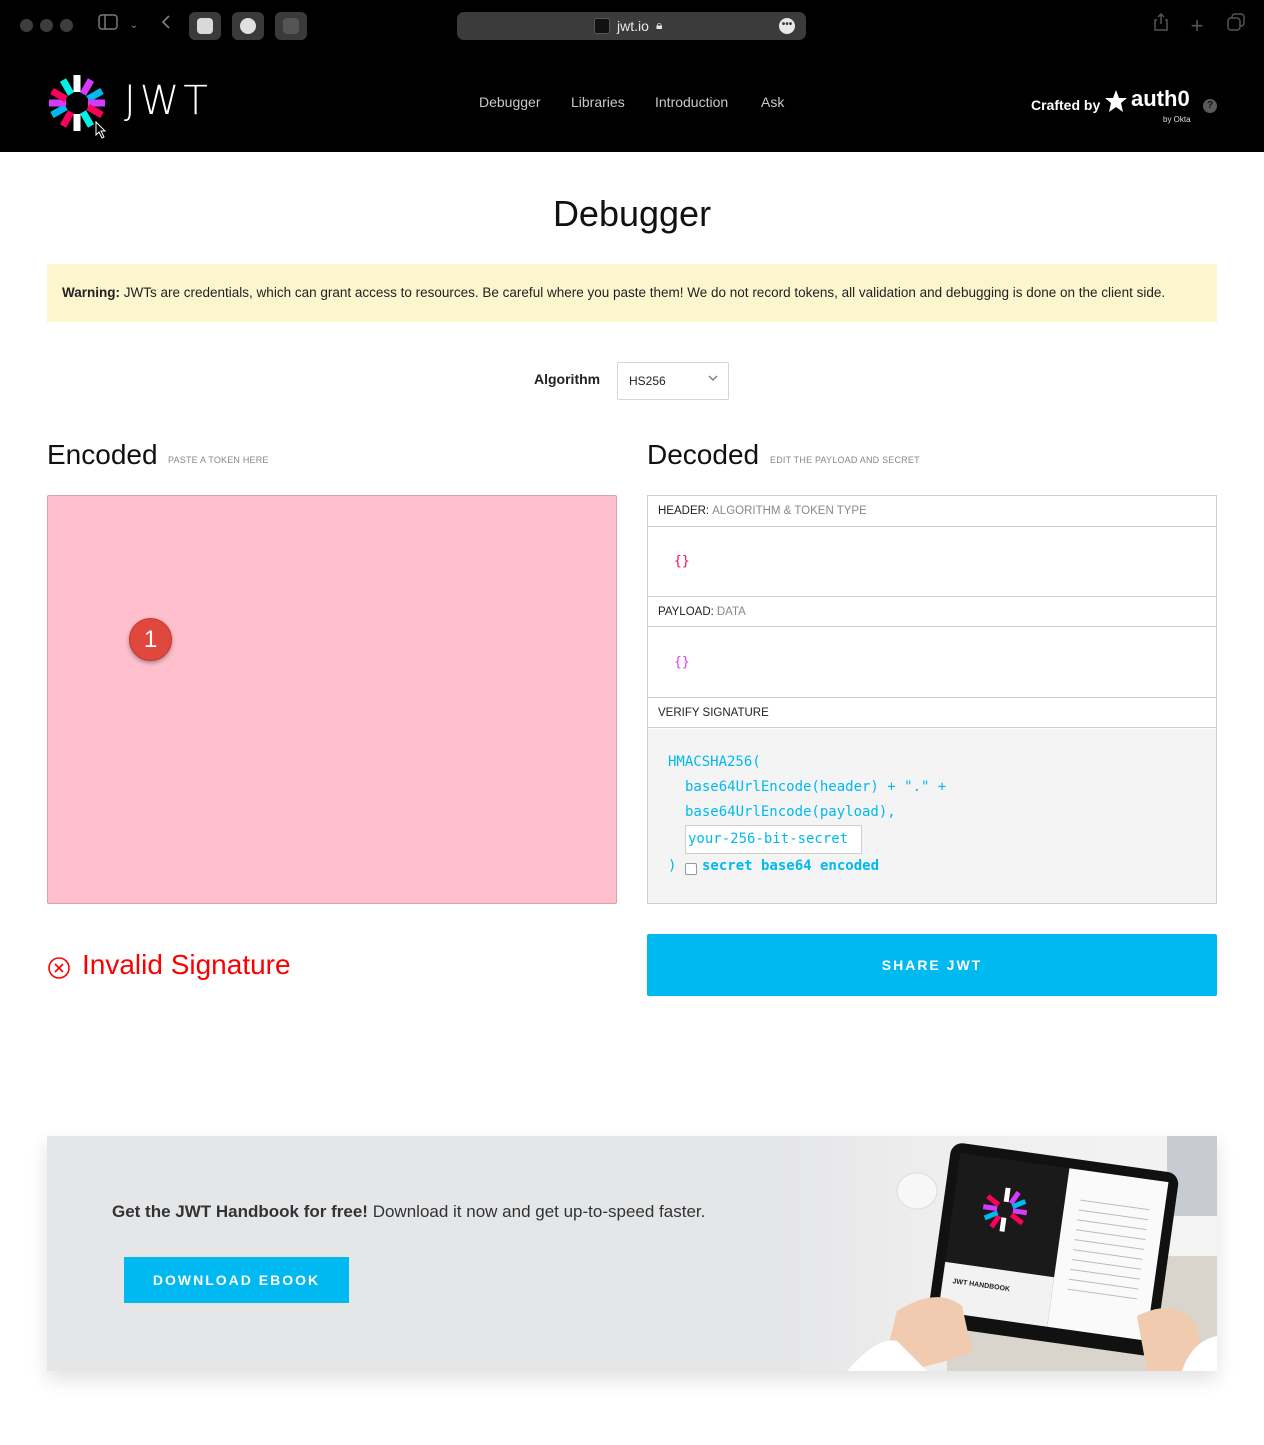  Describe the element at coordinates (816, 787) in the screenshot. I see `sig-line-header: base64UrlEncode(header) + "." +` at that location.